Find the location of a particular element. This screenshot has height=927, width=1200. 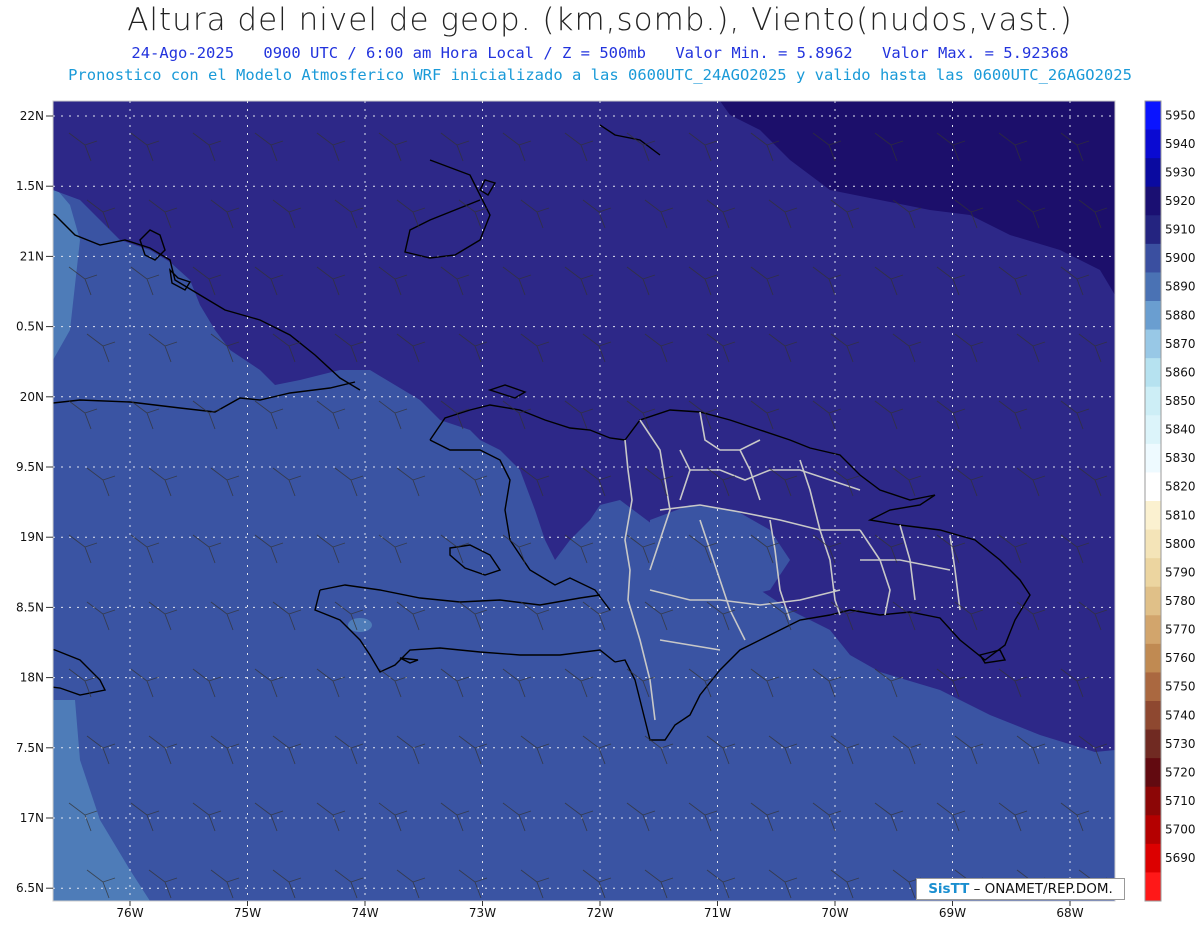

colorbar-label: 5780 is located at coordinates (1180, 601).